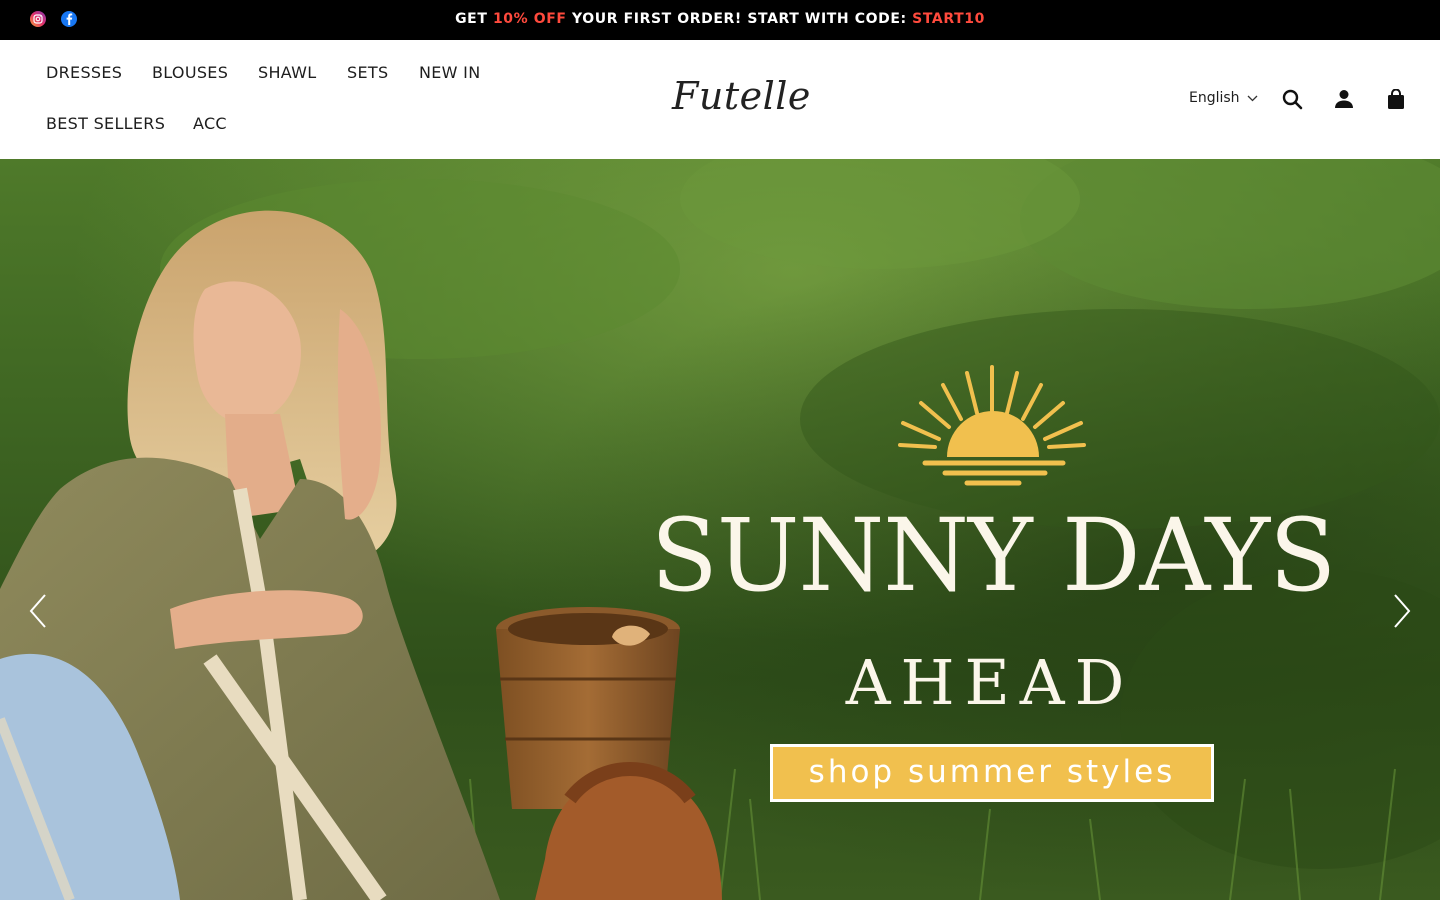 The height and width of the screenshot is (900, 1440). Describe the element at coordinates (529, 19) in the screenshot. I see `promo-discount: 10% OFF` at that location.